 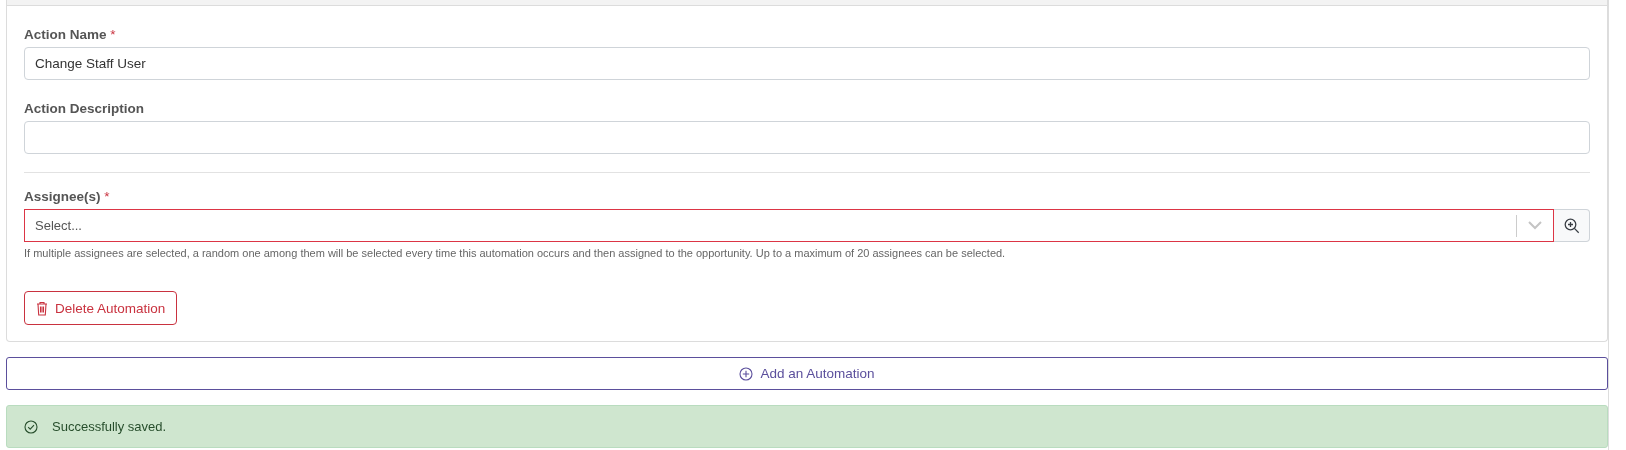 What do you see at coordinates (109, 426) in the screenshot?
I see `alert-message: Successfully saved.` at bounding box center [109, 426].